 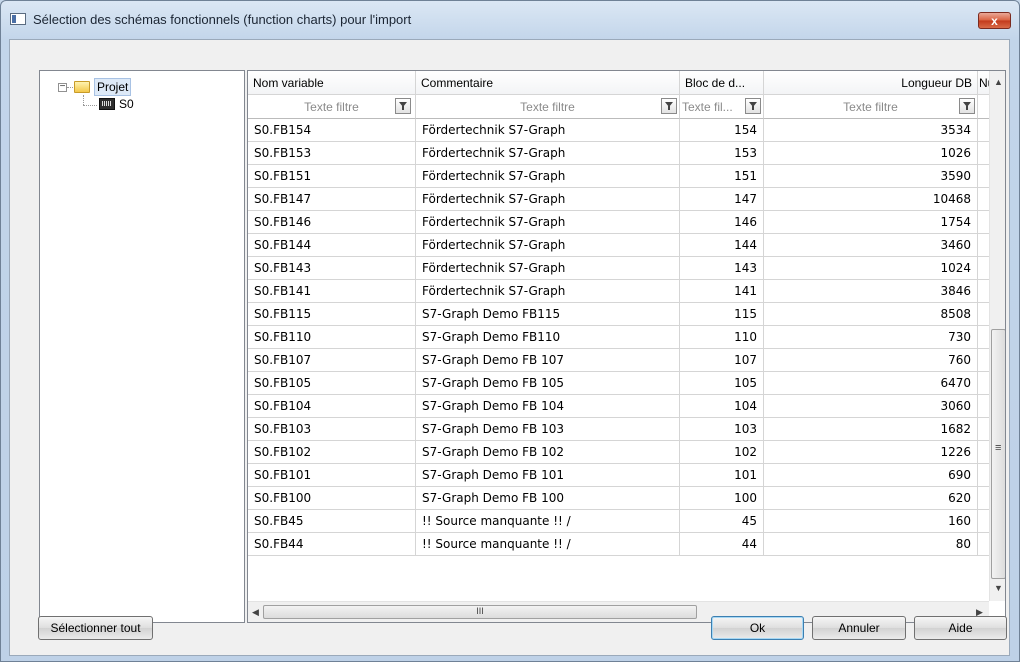 I want to click on cell-nom-variable: S0.FB105, so click(x=332, y=383).